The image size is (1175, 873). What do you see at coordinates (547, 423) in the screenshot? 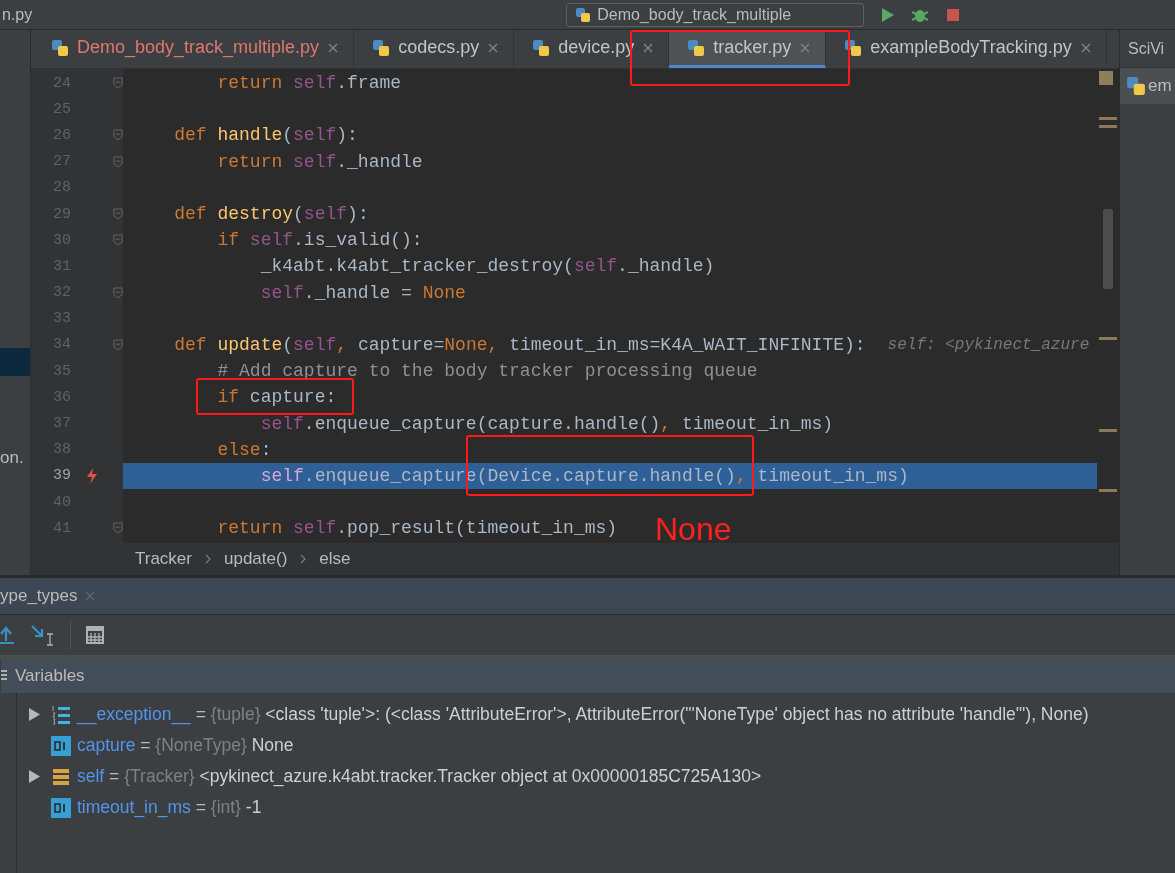
I see `code-line: self.enqueue_capture(capture.handle(), timeout_in_ms)` at bounding box center [547, 423].